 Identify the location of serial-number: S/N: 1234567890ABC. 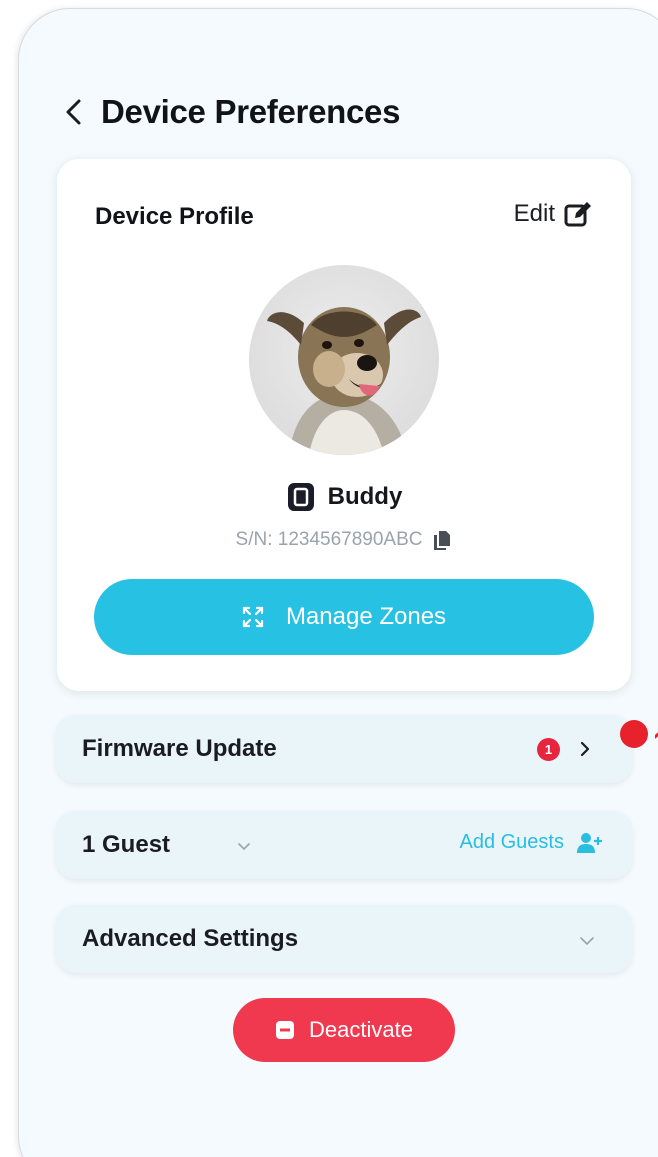
(329, 539).